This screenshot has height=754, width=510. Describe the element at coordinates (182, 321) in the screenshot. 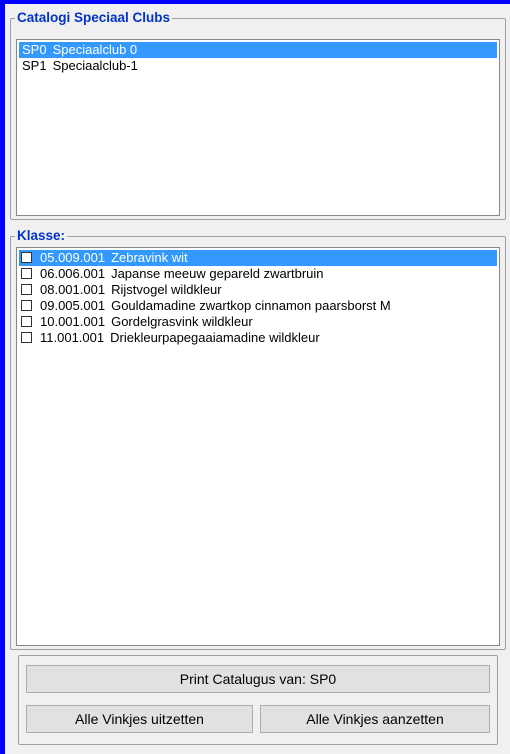

I see `class-name: Gordelgrasvink wildkleur` at that location.